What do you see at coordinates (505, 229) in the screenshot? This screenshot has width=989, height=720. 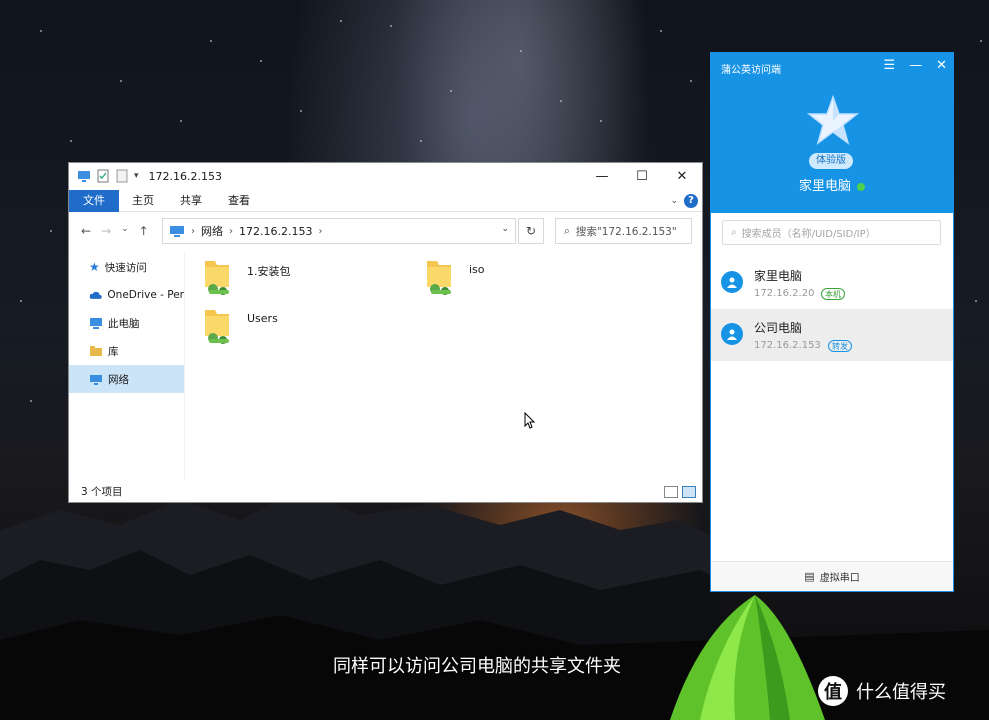 I see `address-dropdown-icon: ⌄` at bounding box center [505, 229].